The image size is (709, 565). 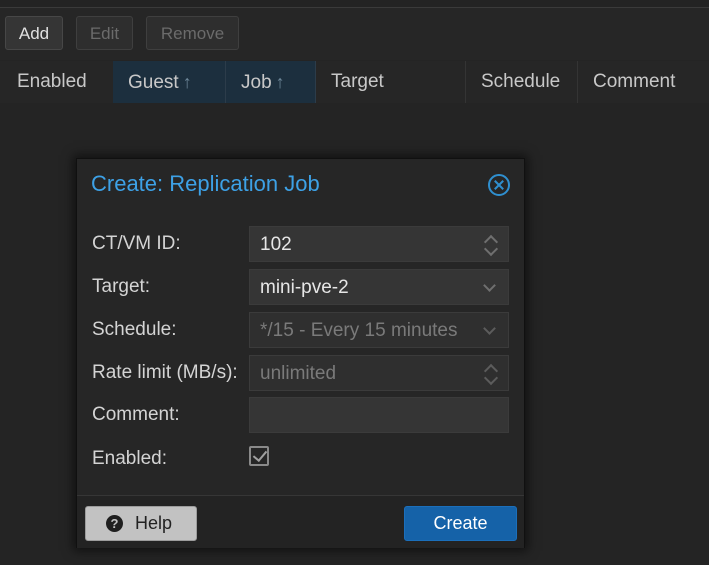 What do you see at coordinates (136, 243) in the screenshot?
I see `ctvm-id-label: CT/VM ID:` at bounding box center [136, 243].